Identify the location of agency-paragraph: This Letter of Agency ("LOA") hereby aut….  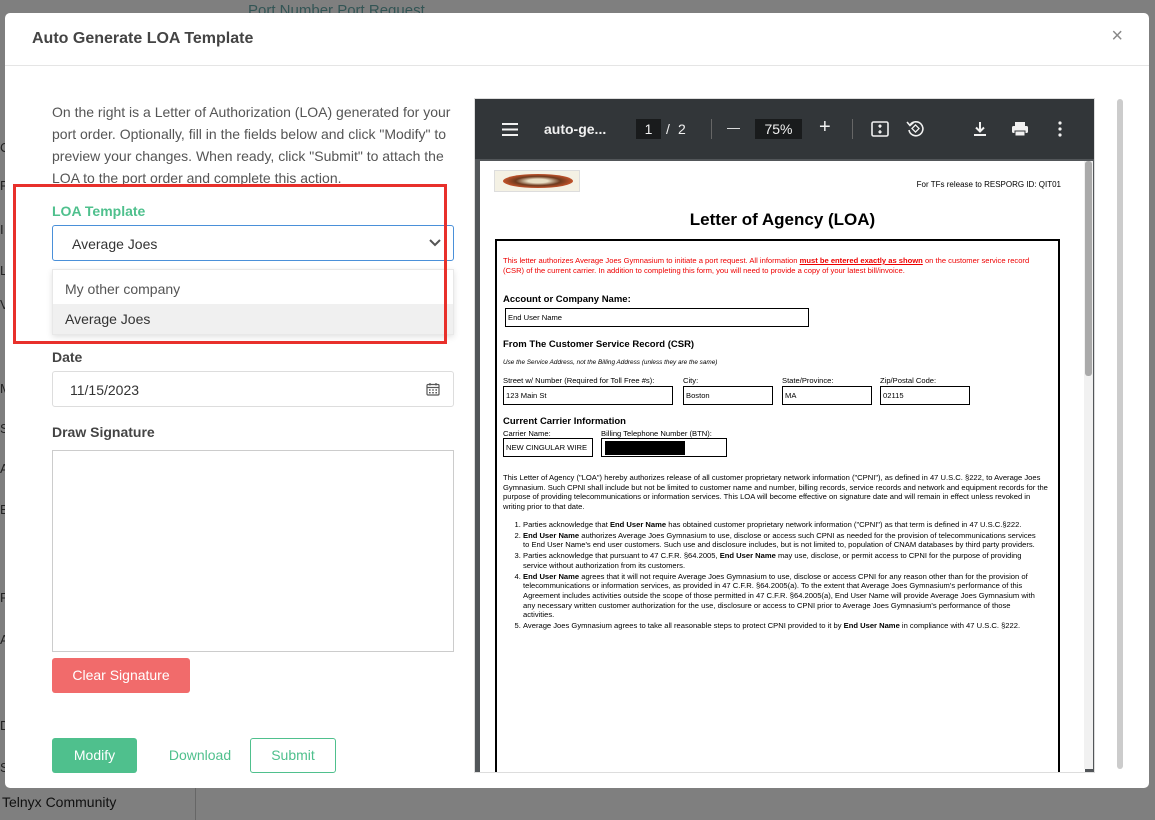
(775, 492).